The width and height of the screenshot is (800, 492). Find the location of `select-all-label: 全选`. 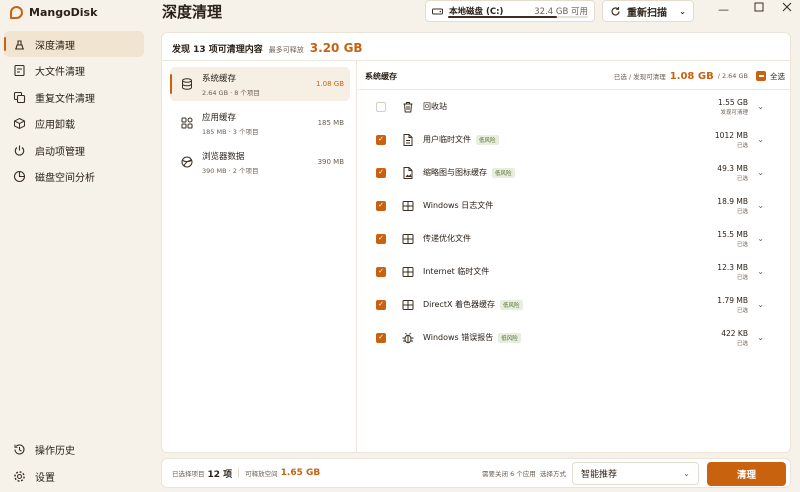

select-all-label: 全选 is located at coordinates (777, 76).